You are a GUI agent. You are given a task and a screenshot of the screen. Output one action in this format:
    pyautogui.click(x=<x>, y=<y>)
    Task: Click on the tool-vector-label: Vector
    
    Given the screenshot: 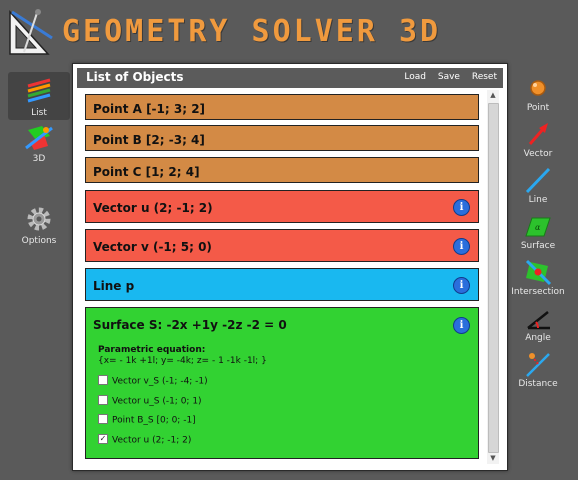 What is the action you would take?
    pyautogui.click(x=538, y=154)
    